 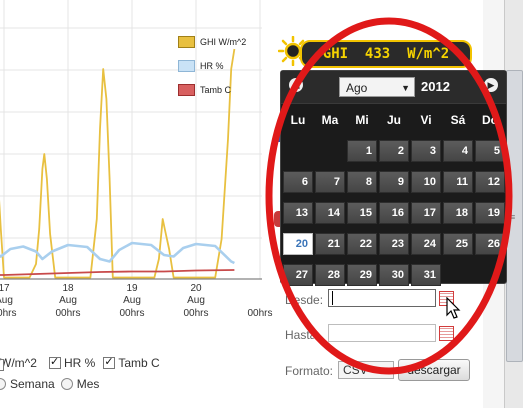 What do you see at coordinates (298, 244) in the screenshot?
I see `calendar-day-today: 20` at bounding box center [298, 244].